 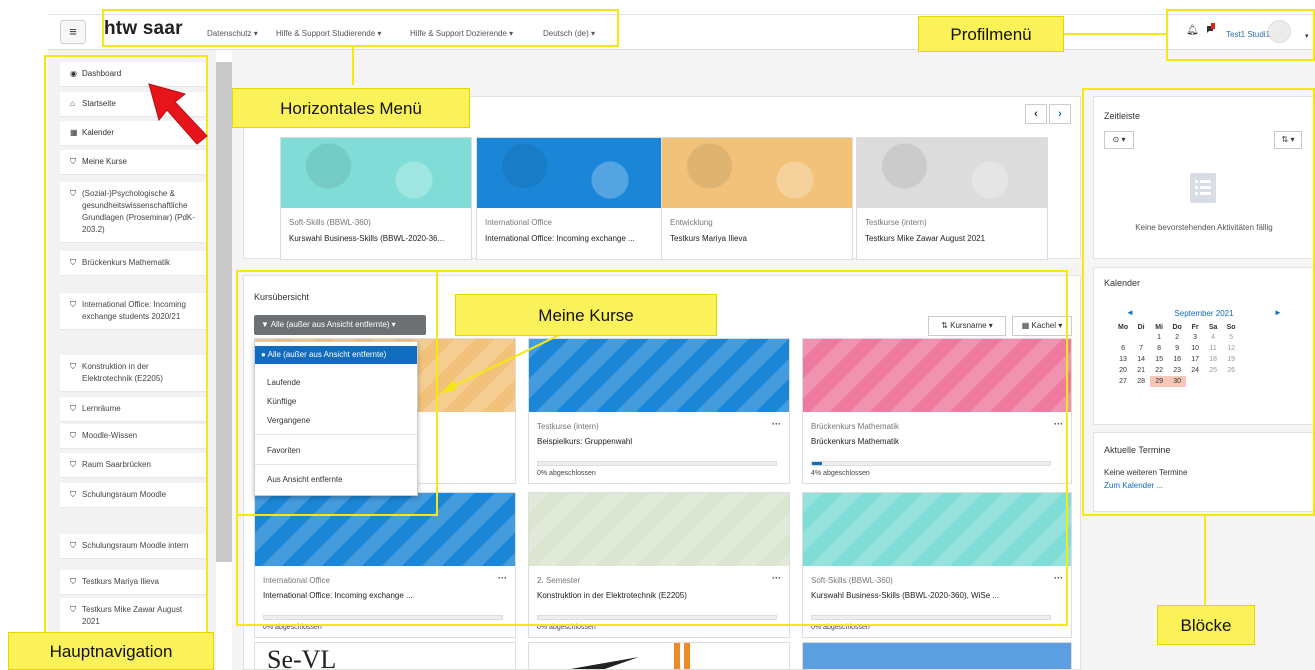 What do you see at coordinates (1060, 114) in the screenshot?
I see `carousel-next-button: ›` at bounding box center [1060, 114].